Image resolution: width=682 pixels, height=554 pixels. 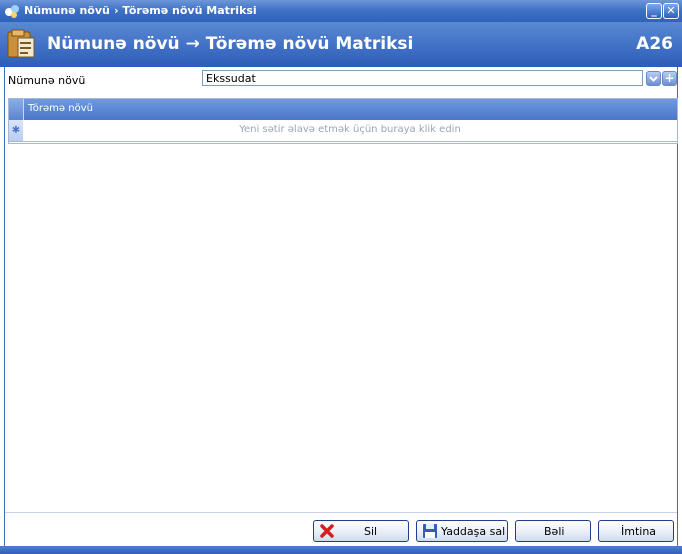 I want to click on sample-type-label: Nümunə növü, so click(x=47, y=80).